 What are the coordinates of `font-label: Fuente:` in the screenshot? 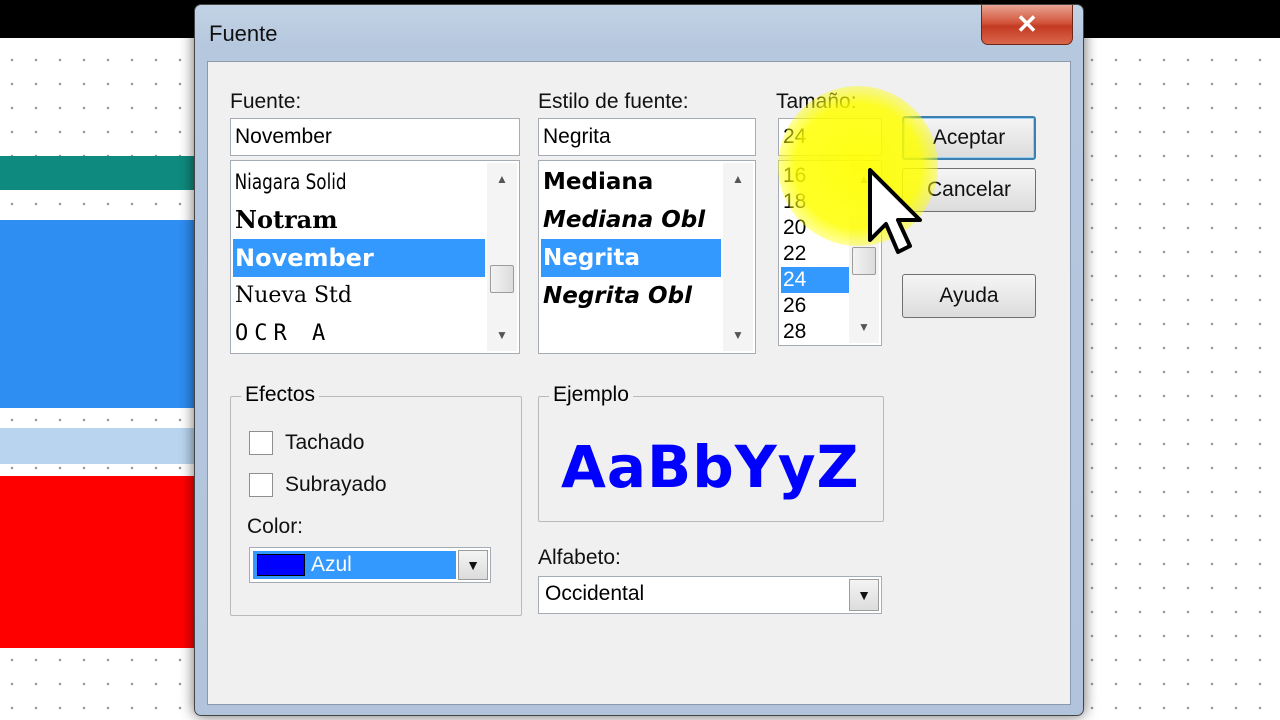 It's located at (266, 101).